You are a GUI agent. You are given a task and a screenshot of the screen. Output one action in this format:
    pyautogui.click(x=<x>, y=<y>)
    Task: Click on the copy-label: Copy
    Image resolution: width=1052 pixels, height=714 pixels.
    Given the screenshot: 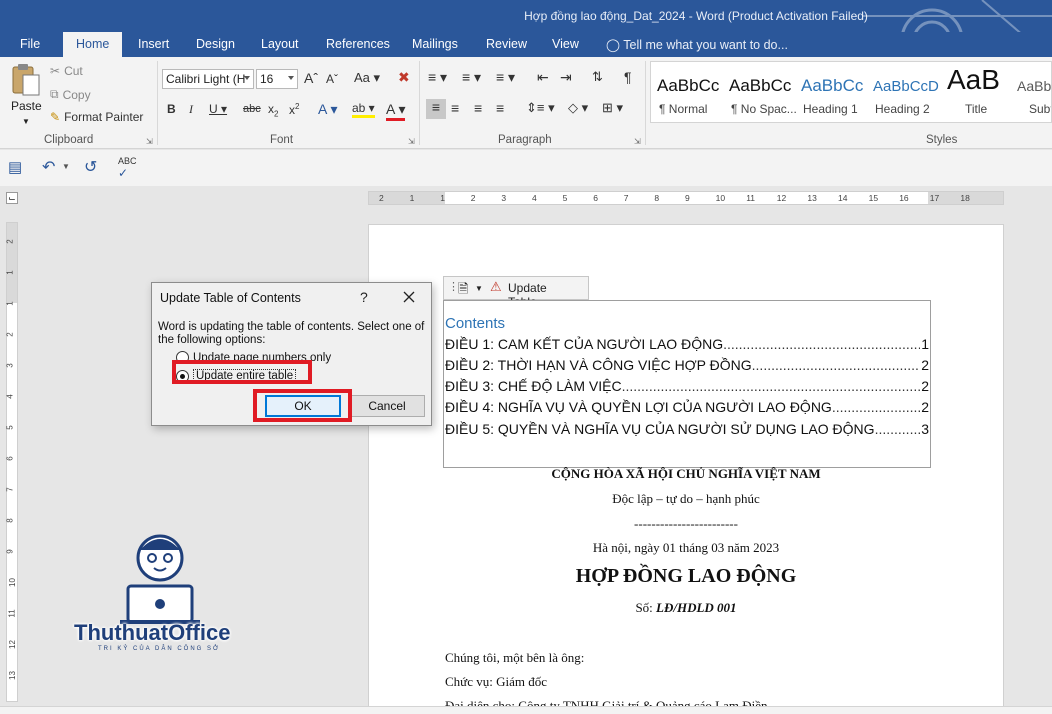 What is the action you would take?
    pyautogui.click(x=76, y=94)
    